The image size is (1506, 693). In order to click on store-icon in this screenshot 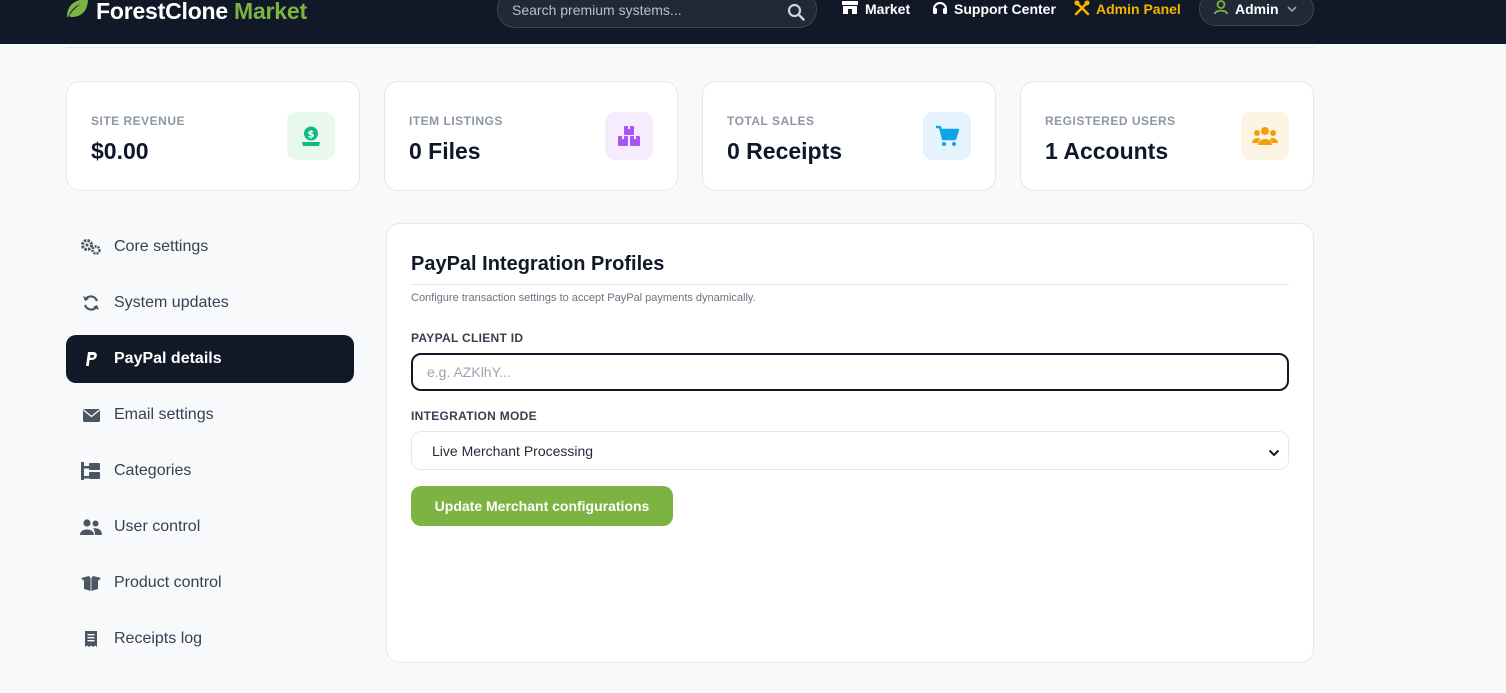, I will do `click(850, 9)`.